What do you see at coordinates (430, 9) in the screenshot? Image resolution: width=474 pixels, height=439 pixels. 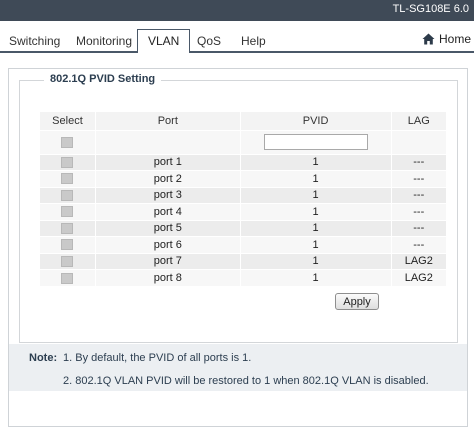 I see `device-model: TL-SG108E 6.0` at bounding box center [430, 9].